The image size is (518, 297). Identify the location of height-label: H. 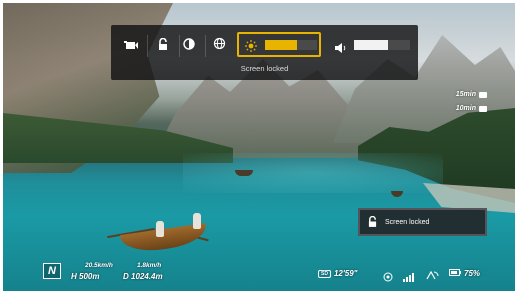
(74, 276).